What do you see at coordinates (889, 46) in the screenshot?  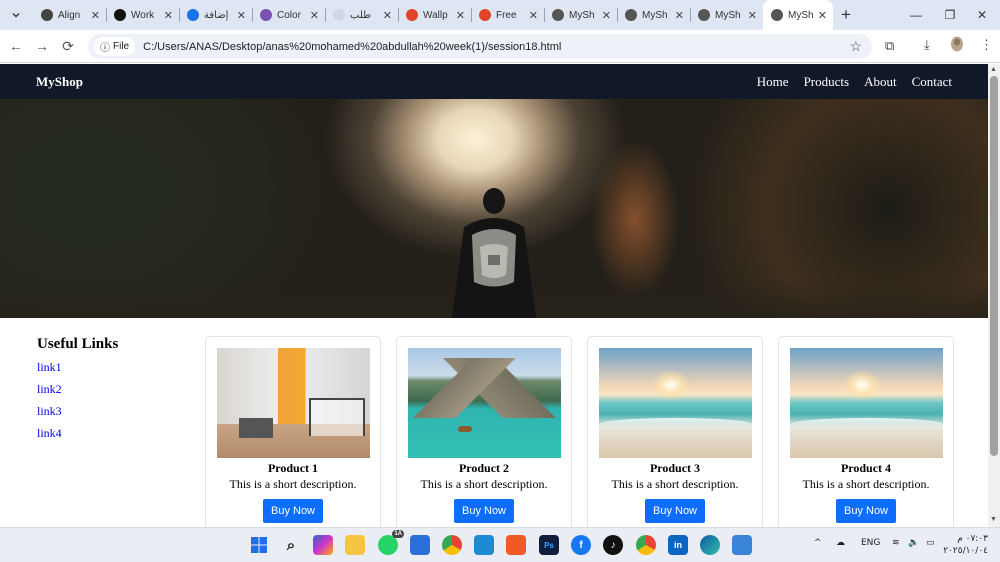 I see `extensions-icon: ⧉` at bounding box center [889, 46].